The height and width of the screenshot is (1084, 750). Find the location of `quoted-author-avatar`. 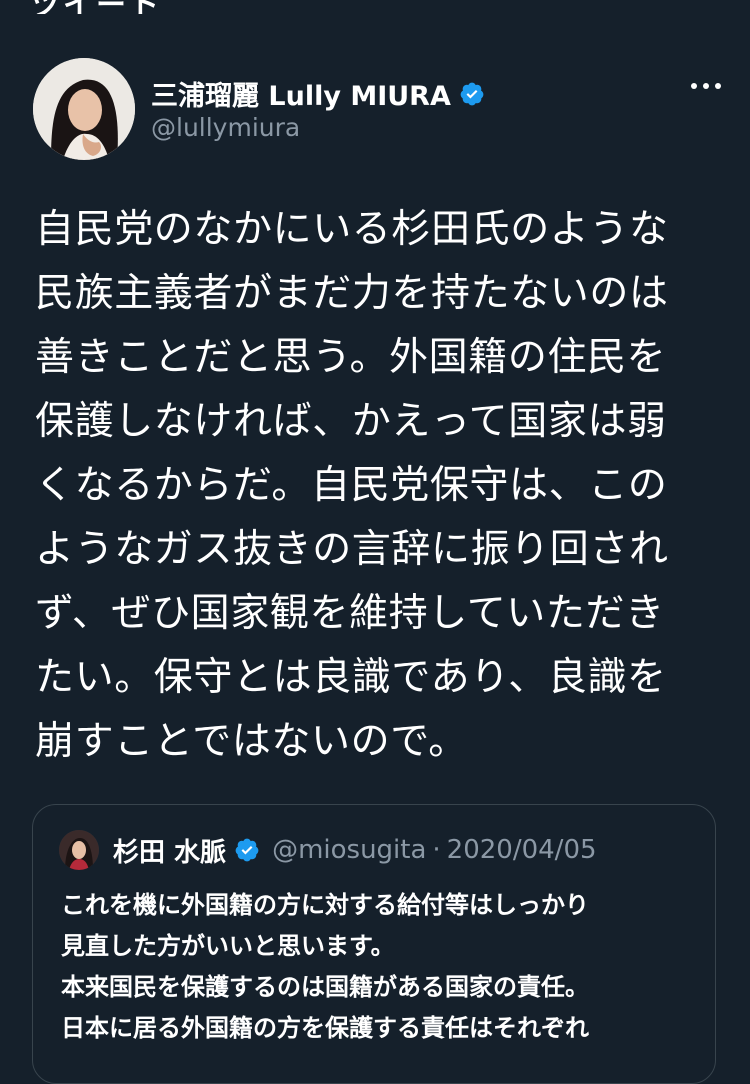

quoted-author-avatar is located at coordinates (79, 850).